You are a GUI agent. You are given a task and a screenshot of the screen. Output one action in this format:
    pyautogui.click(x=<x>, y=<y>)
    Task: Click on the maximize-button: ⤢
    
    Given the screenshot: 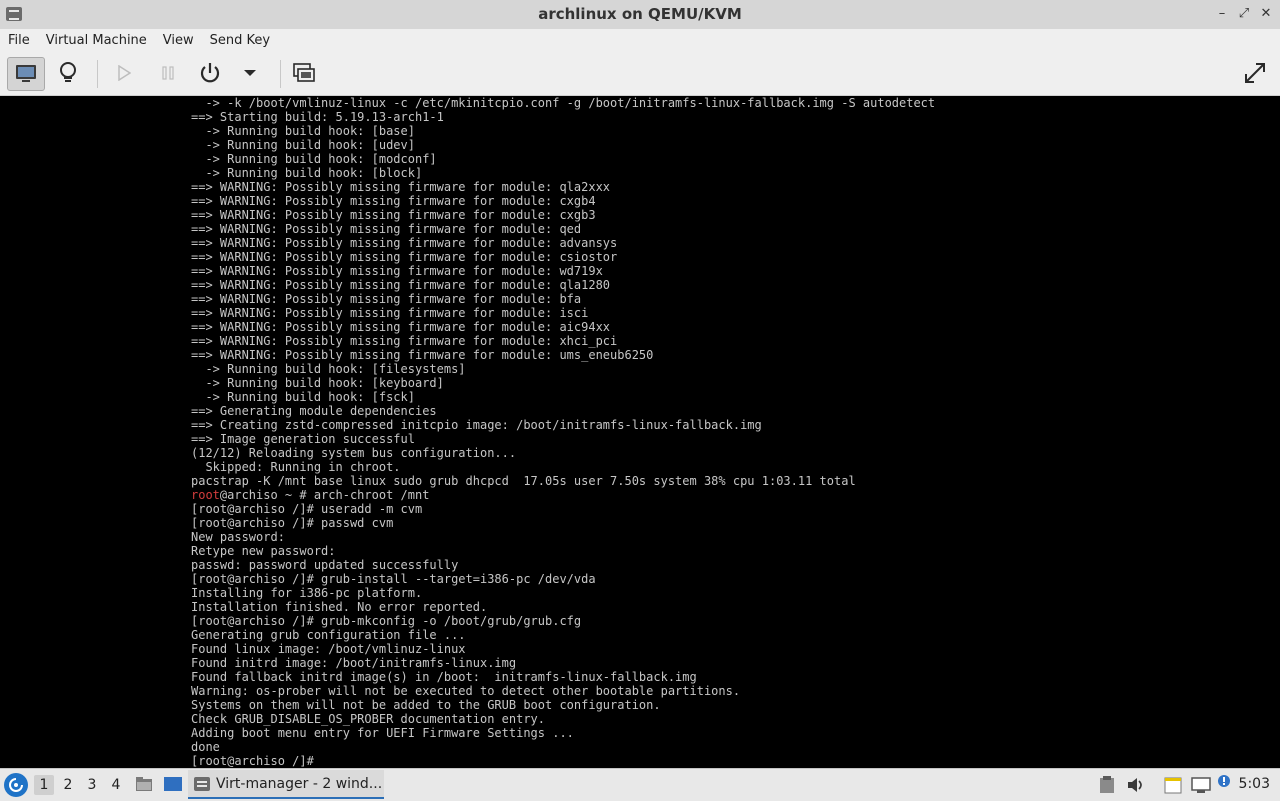 What is the action you would take?
    pyautogui.click(x=1244, y=14)
    